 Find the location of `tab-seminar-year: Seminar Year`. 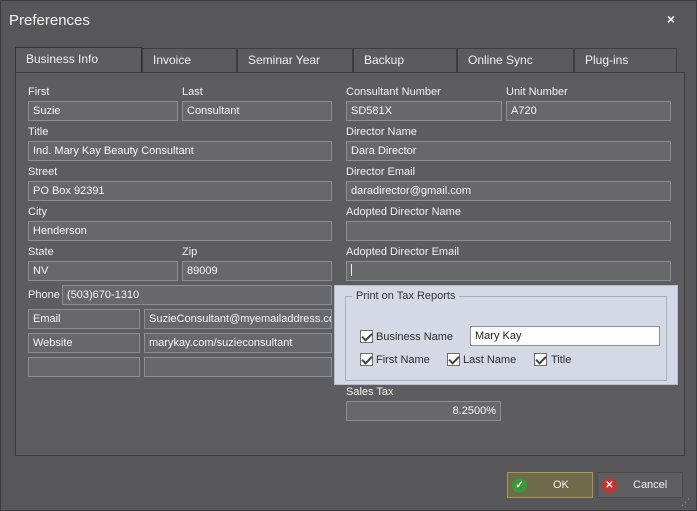

tab-seminar-year: Seminar Year is located at coordinates (295, 60).